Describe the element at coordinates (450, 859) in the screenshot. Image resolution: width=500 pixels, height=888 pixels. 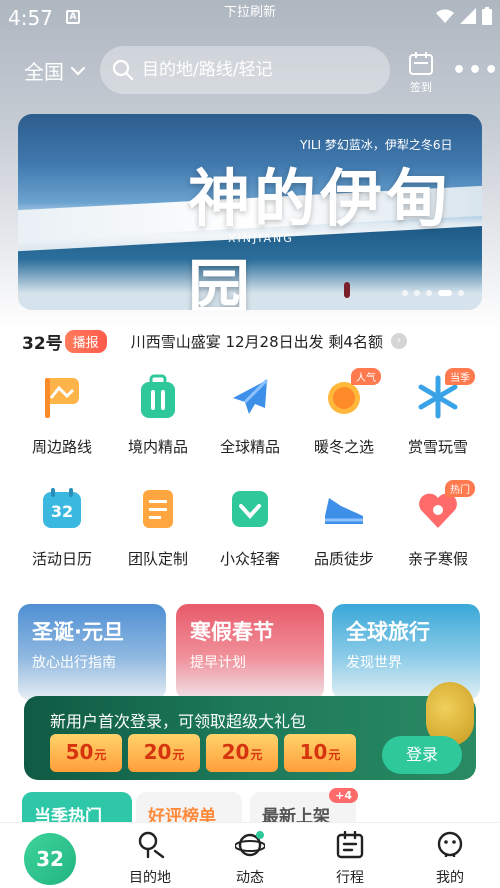
I see `tab-profile: 我的` at that location.